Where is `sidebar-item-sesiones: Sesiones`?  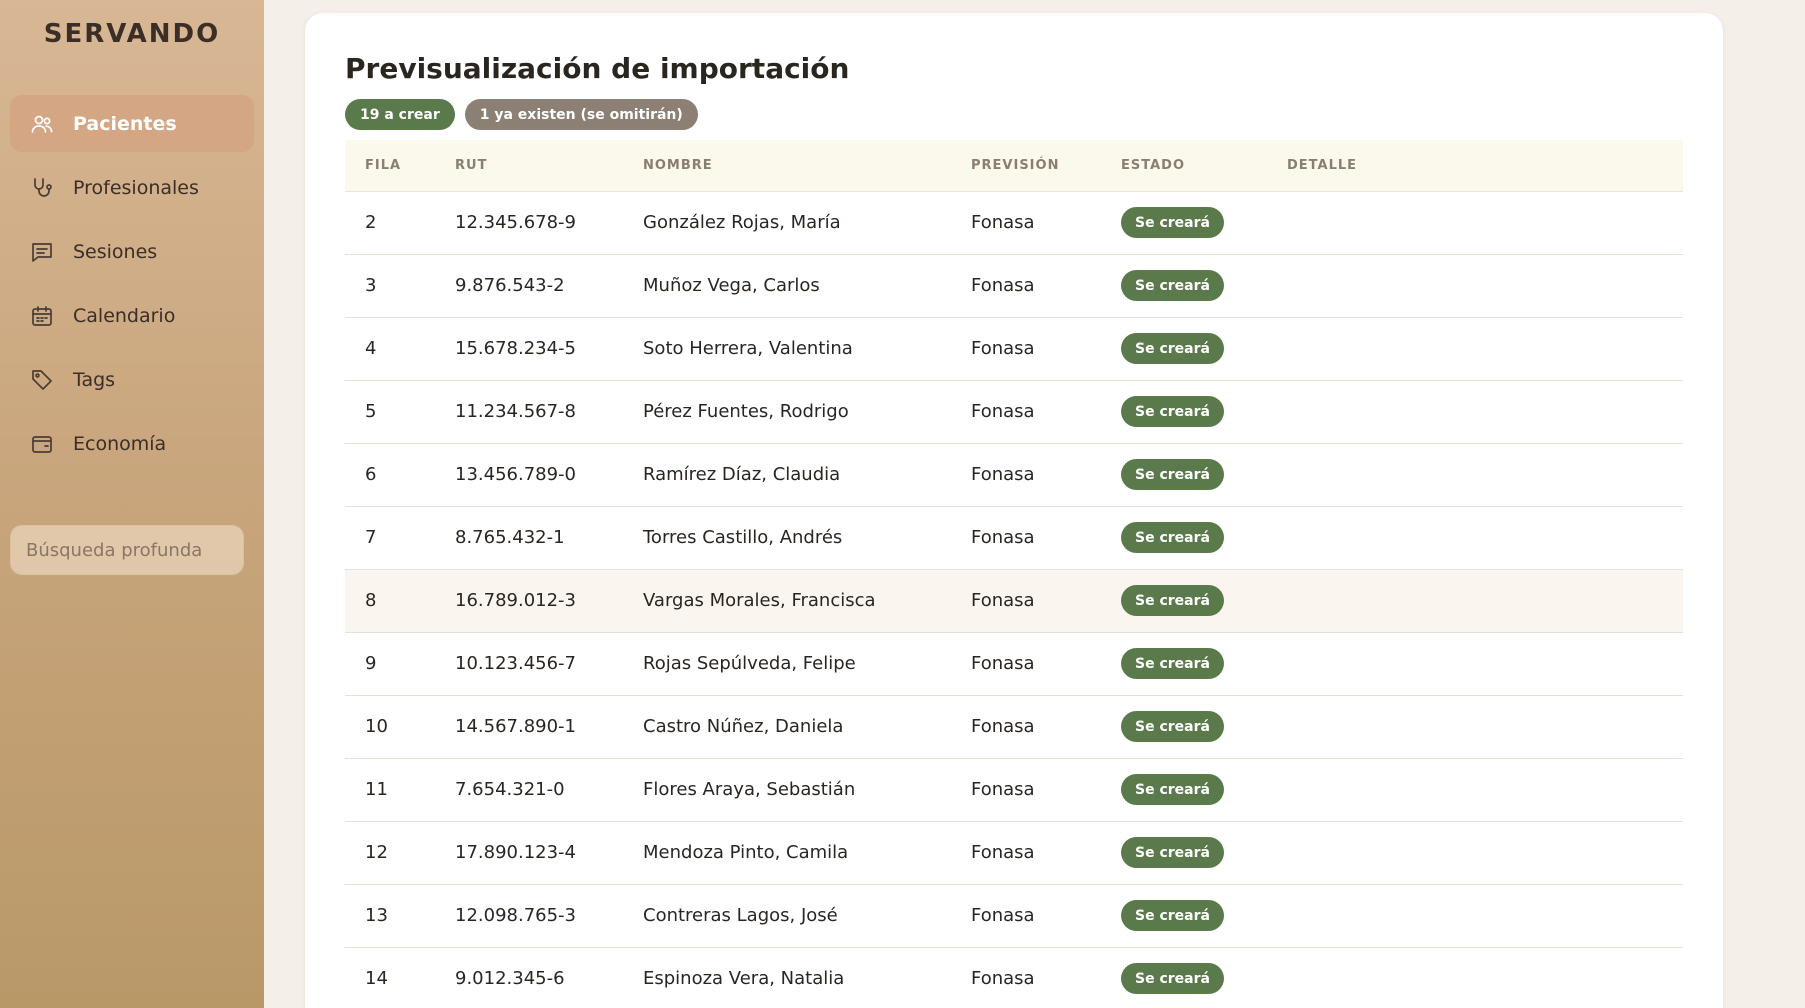 sidebar-item-sesiones: Sesiones is located at coordinates (132, 251).